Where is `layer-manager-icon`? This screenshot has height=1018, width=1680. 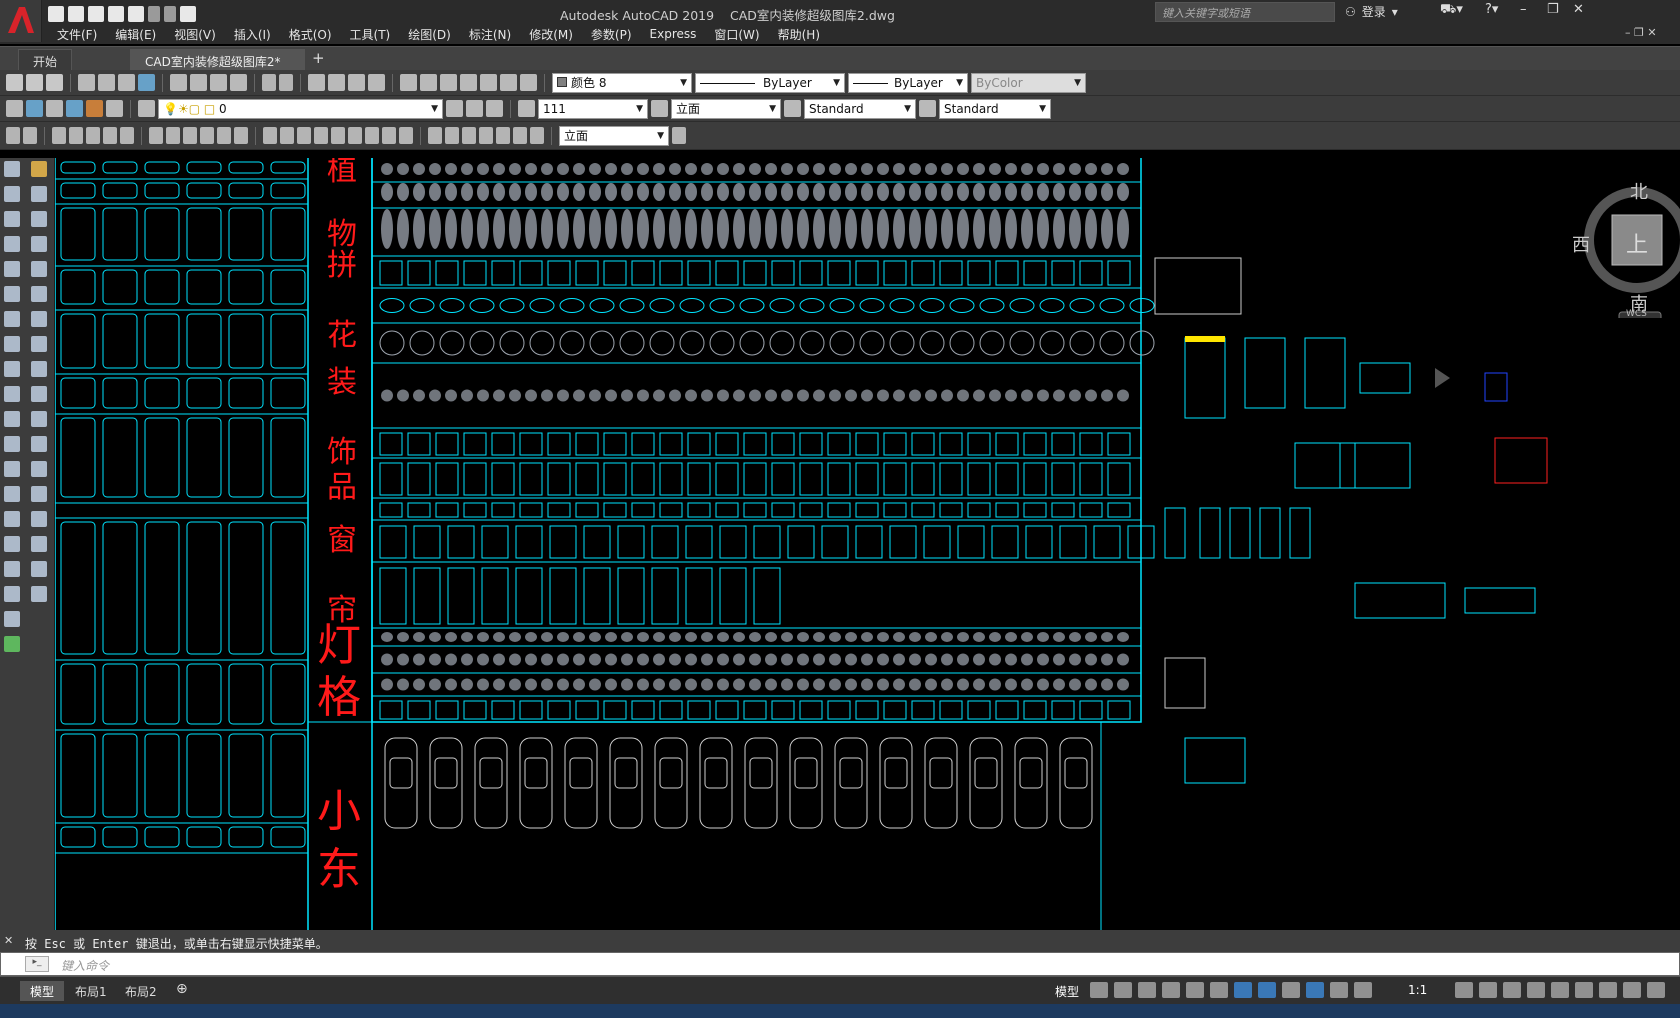 layer-manager-icon is located at coordinates (146, 108).